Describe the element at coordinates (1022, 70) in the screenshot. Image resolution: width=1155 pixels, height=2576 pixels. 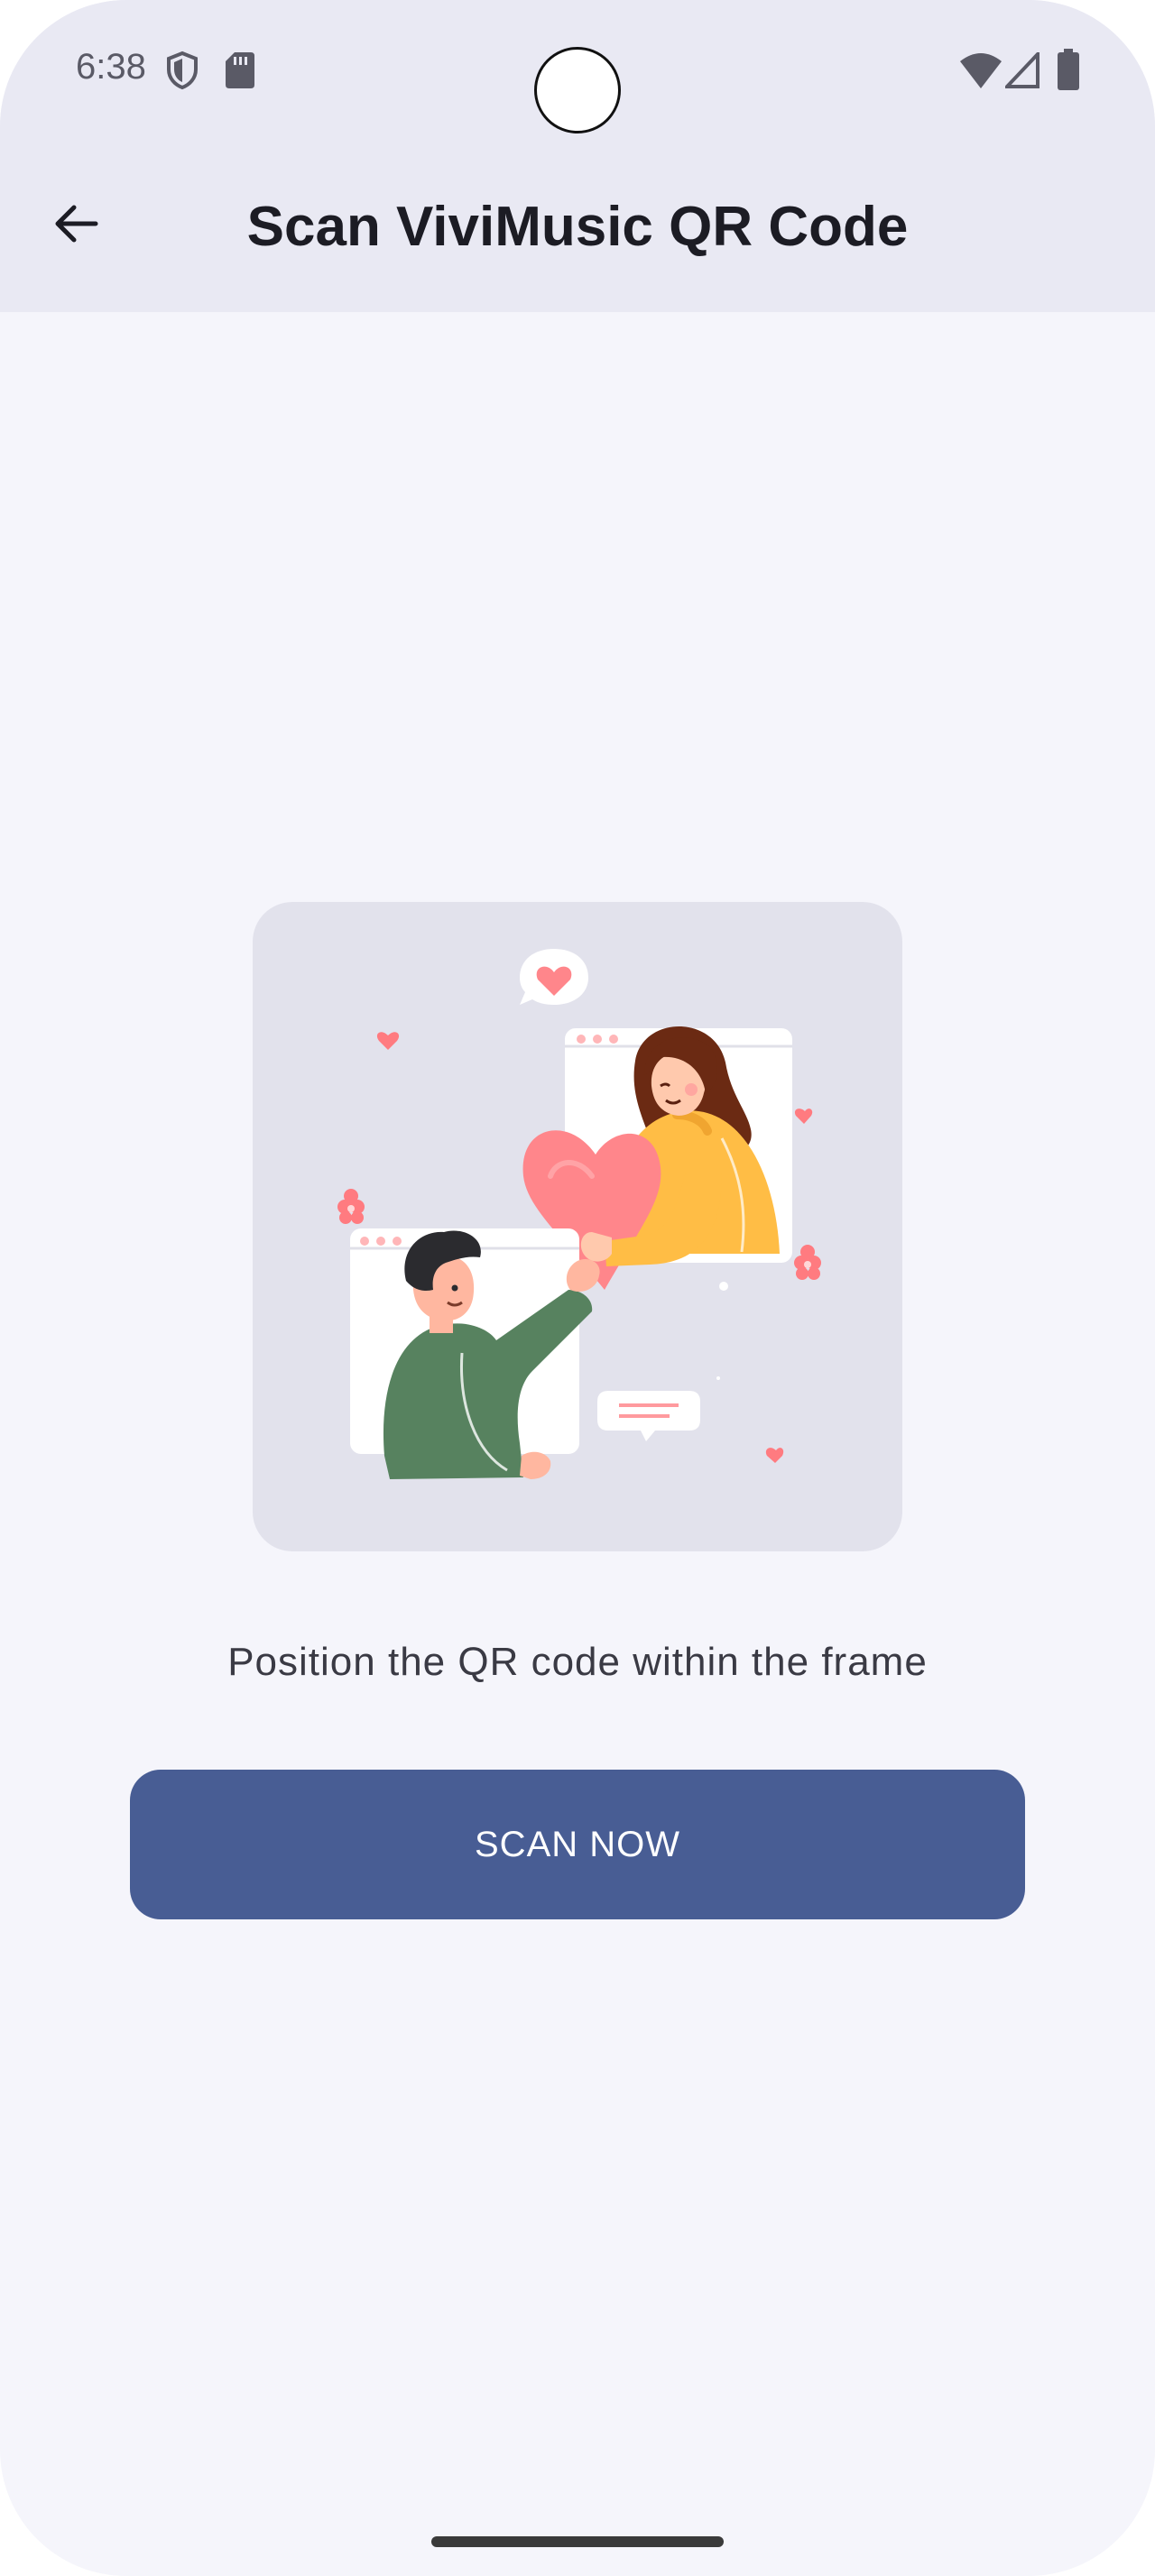
I see `signal-icon` at that location.